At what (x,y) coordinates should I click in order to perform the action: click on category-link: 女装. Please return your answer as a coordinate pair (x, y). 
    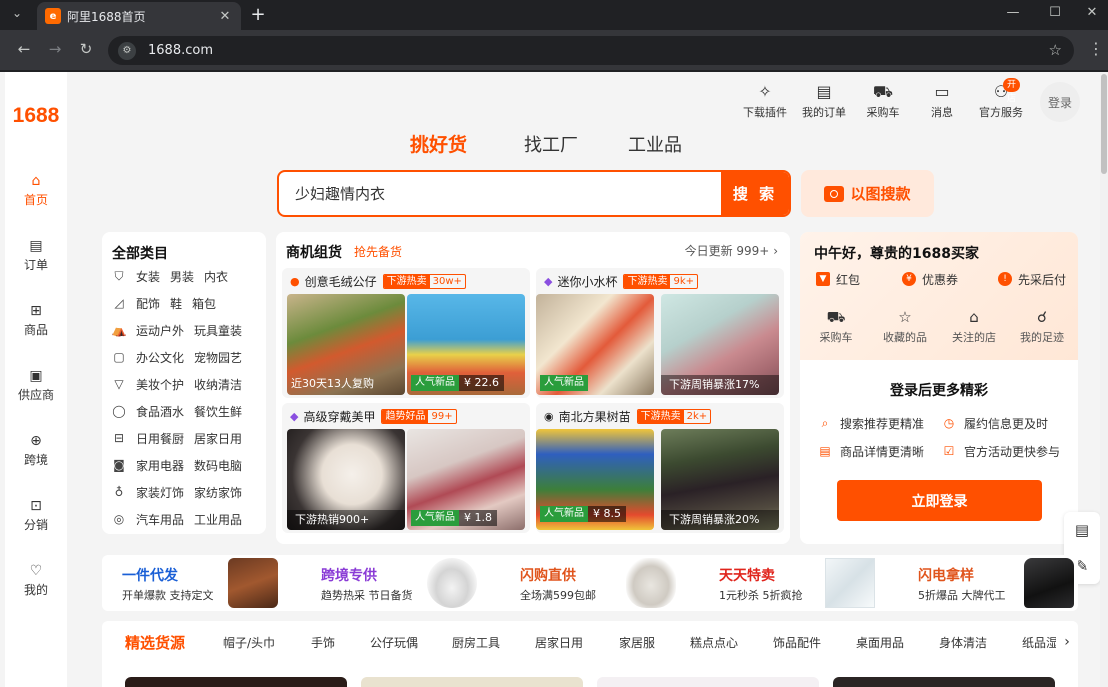
    Looking at the image, I should click on (148, 276).